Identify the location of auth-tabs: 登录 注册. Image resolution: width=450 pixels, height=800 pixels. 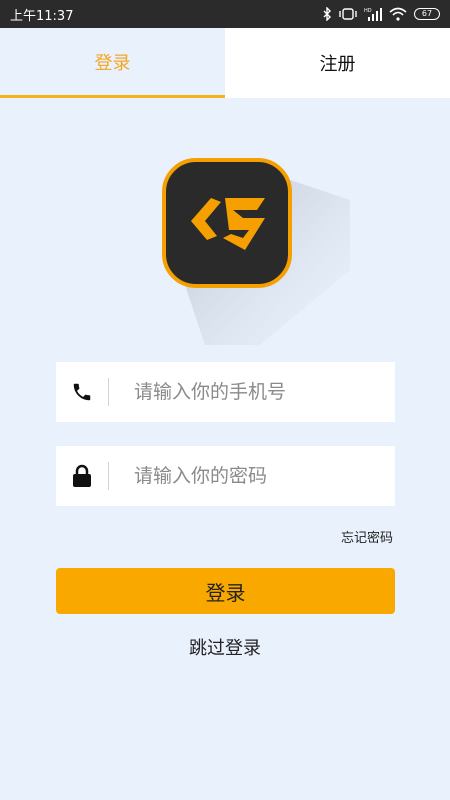
(225, 63).